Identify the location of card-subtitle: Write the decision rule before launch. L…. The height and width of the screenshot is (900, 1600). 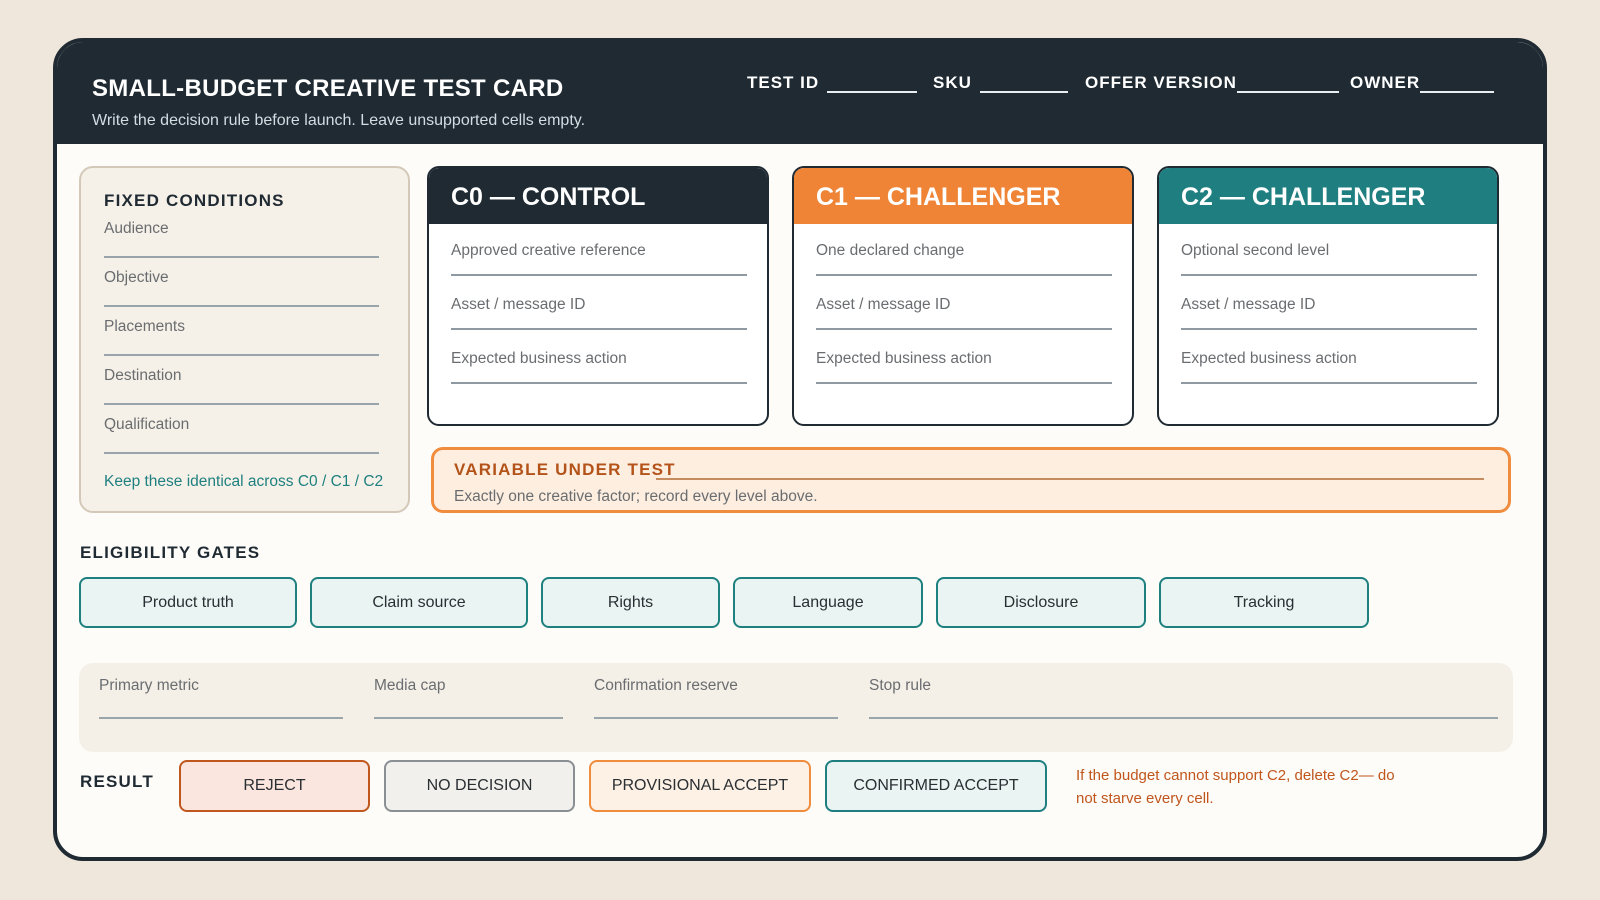
(339, 120).